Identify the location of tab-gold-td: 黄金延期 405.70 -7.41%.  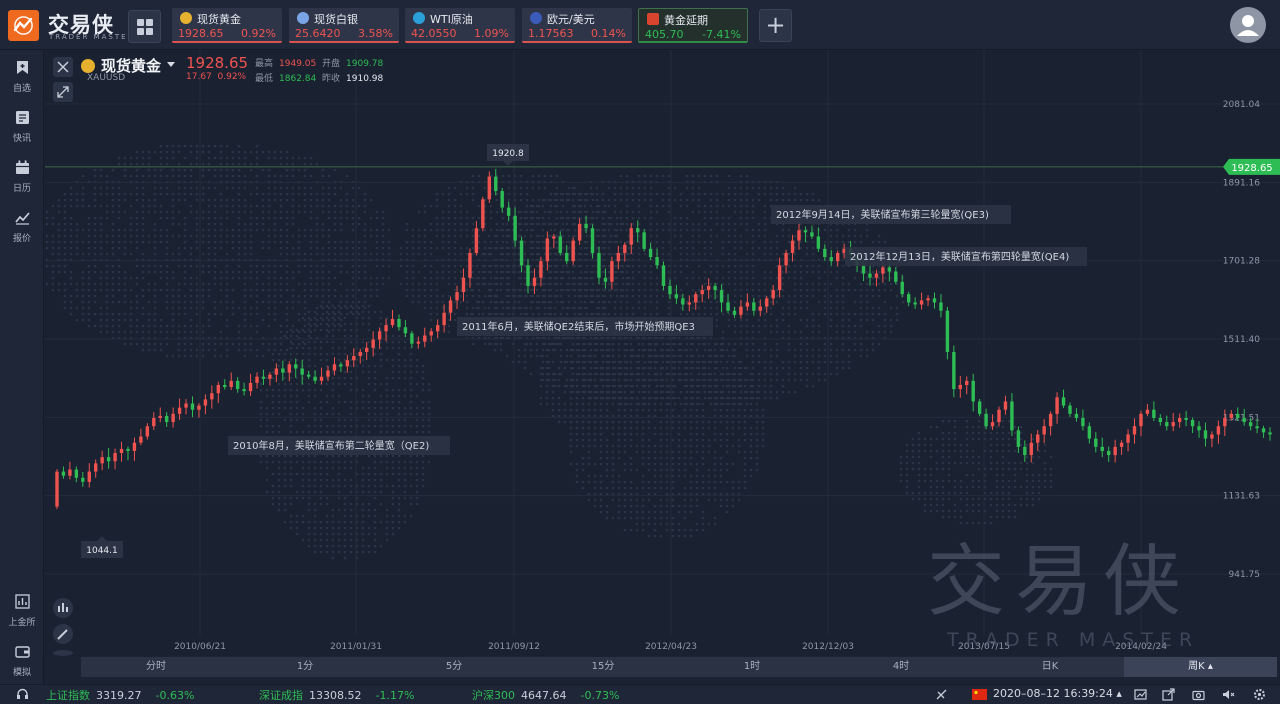
(693, 25).